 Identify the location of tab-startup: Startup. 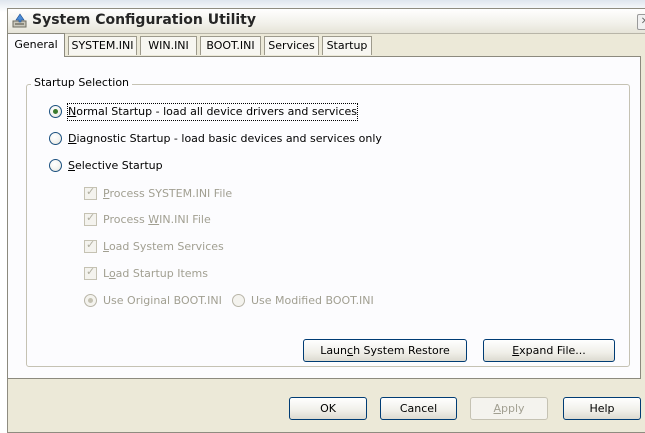
(347, 45).